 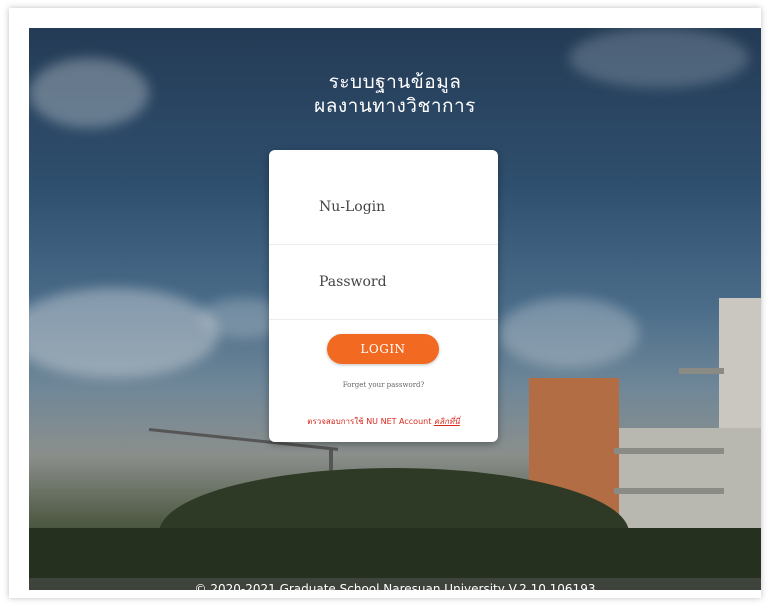 I want to click on password-field, so click(x=383, y=282).